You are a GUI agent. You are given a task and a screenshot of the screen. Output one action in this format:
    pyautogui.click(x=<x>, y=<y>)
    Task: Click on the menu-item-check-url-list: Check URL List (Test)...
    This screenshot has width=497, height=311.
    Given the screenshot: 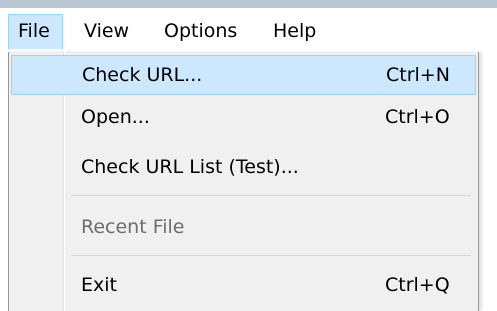 What is the action you would take?
    pyautogui.click(x=243, y=168)
    